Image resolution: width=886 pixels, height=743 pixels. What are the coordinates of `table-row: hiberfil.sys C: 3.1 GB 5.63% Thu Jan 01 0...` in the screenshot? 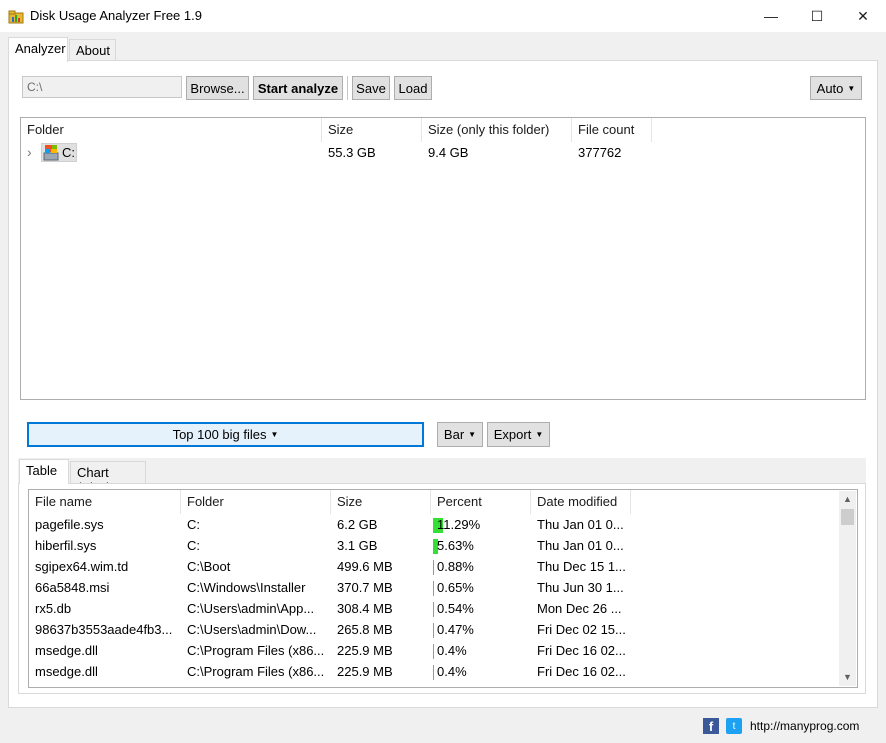 It's located at (434, 546).